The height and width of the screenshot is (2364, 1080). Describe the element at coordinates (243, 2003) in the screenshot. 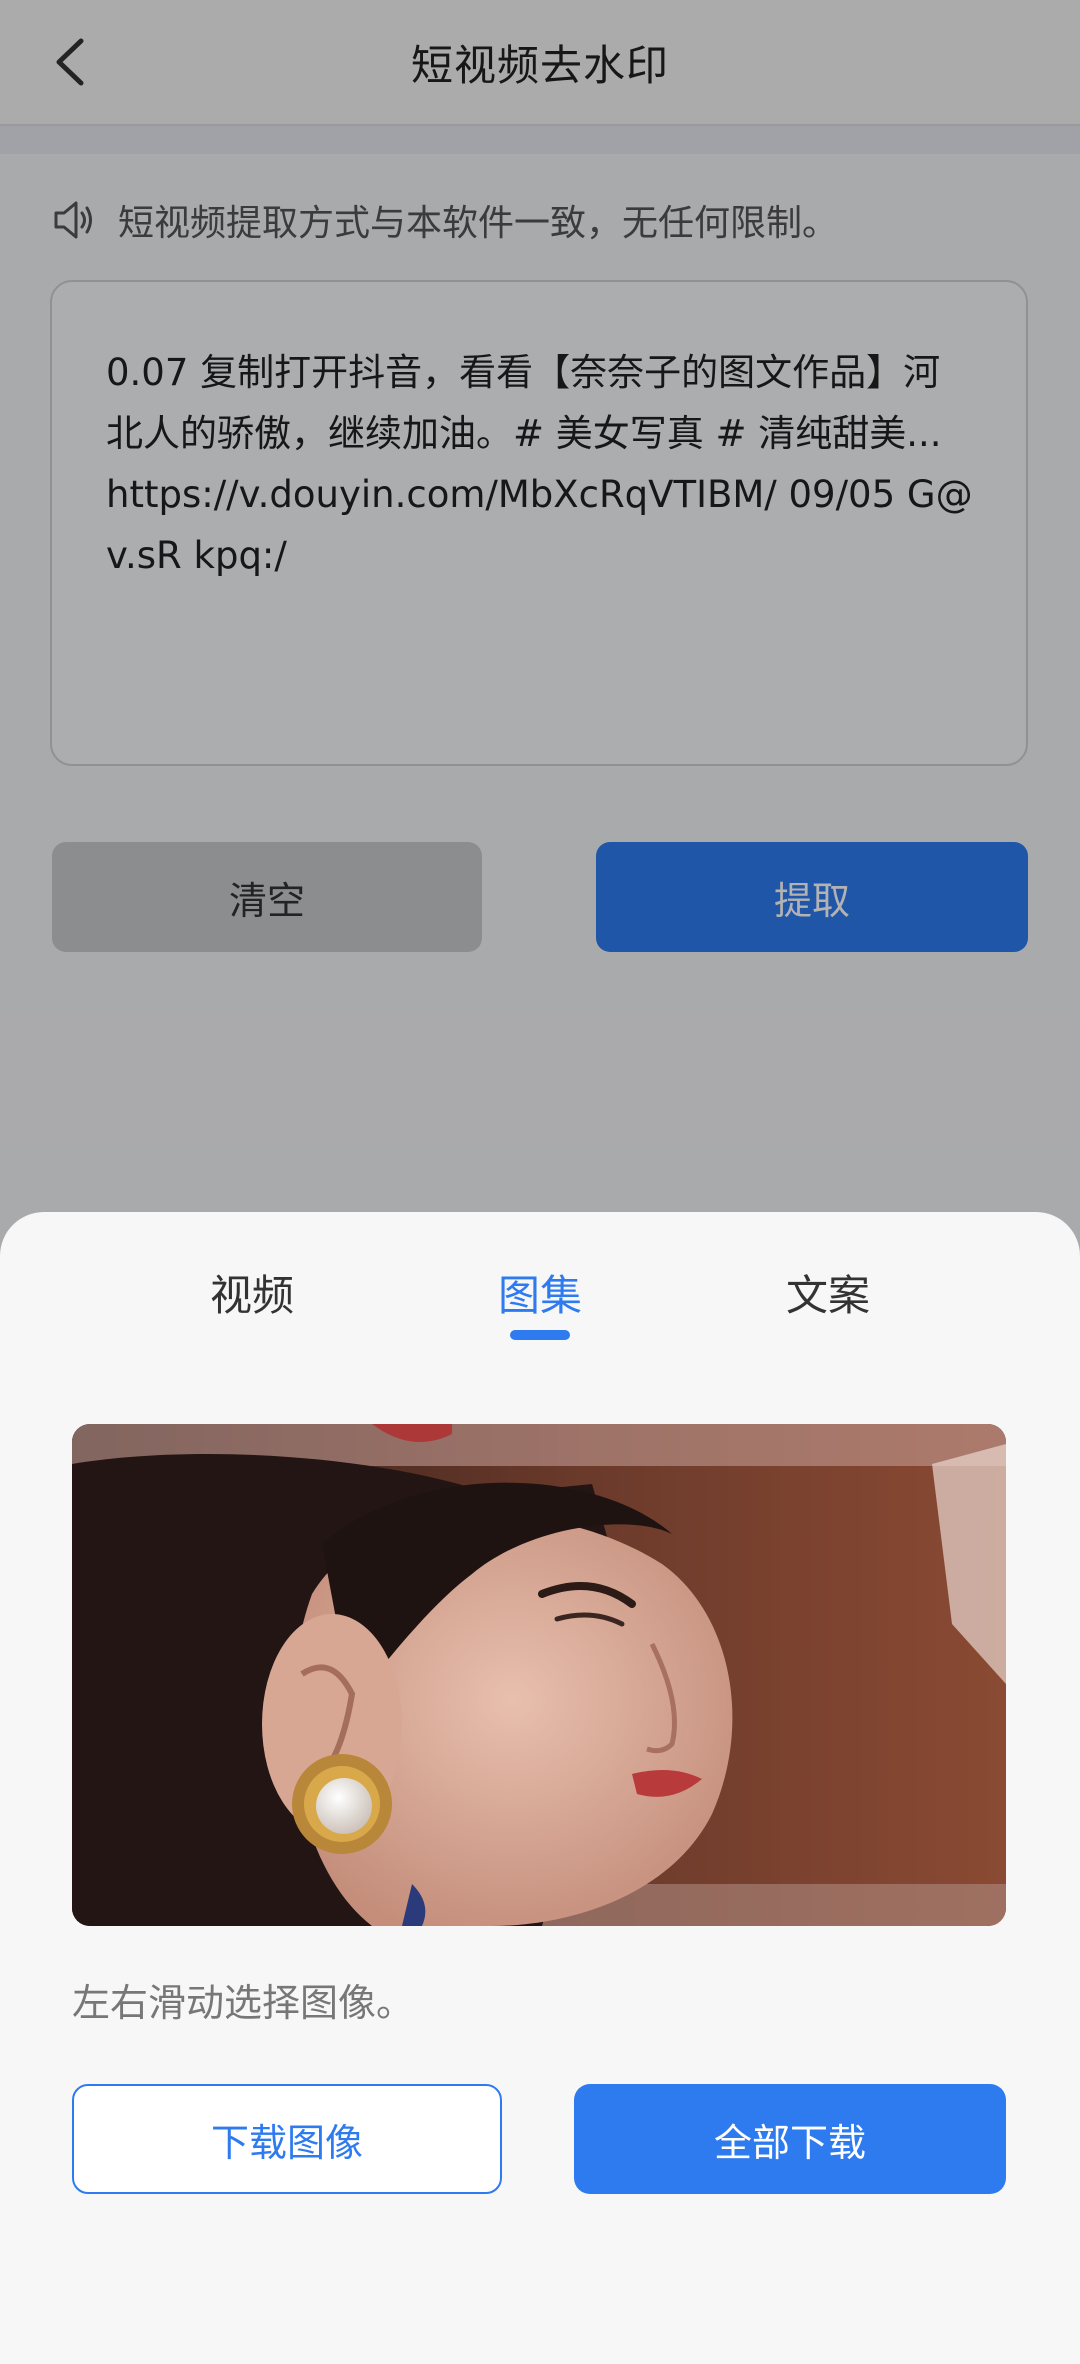

I see `swipe-hint: 左右滑动选择图像。` at that location.